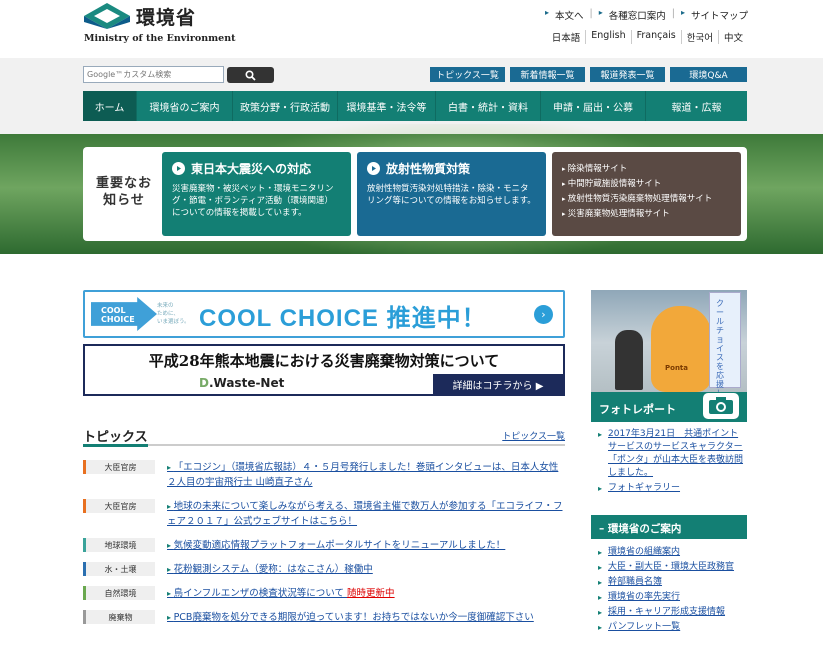 The image size is (823, 655). Describe the element at coordinates (629, 360) in the screenshot. I see `minister-figure` at that location.